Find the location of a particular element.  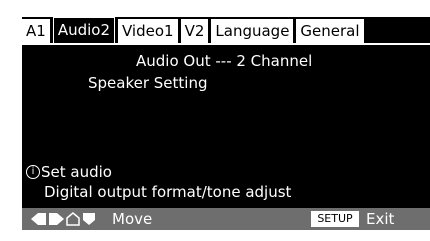

tab-bar: A1 Audio2 Video1 V2 Language General is located at coordinates (226, 31).